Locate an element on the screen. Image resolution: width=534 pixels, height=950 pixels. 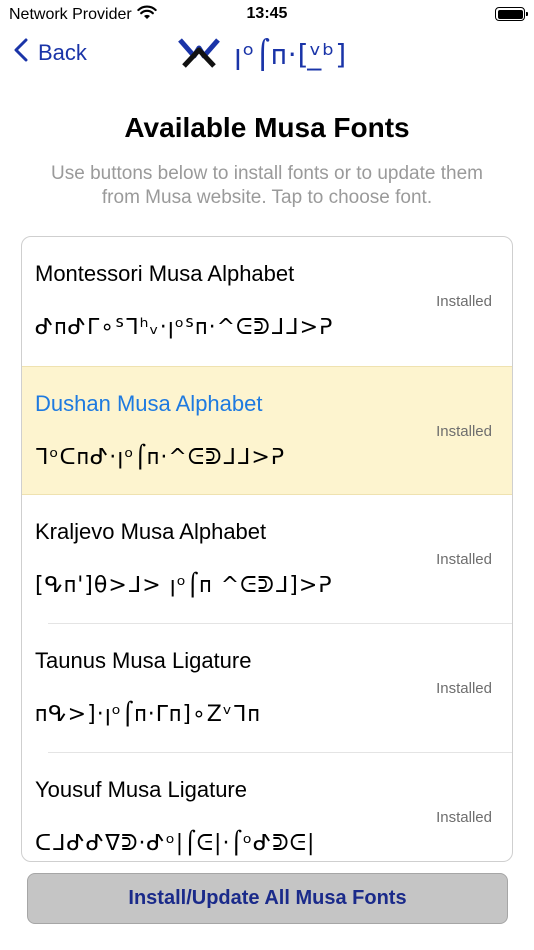
status-time: 13:45 is located at coordinates (267, 13).